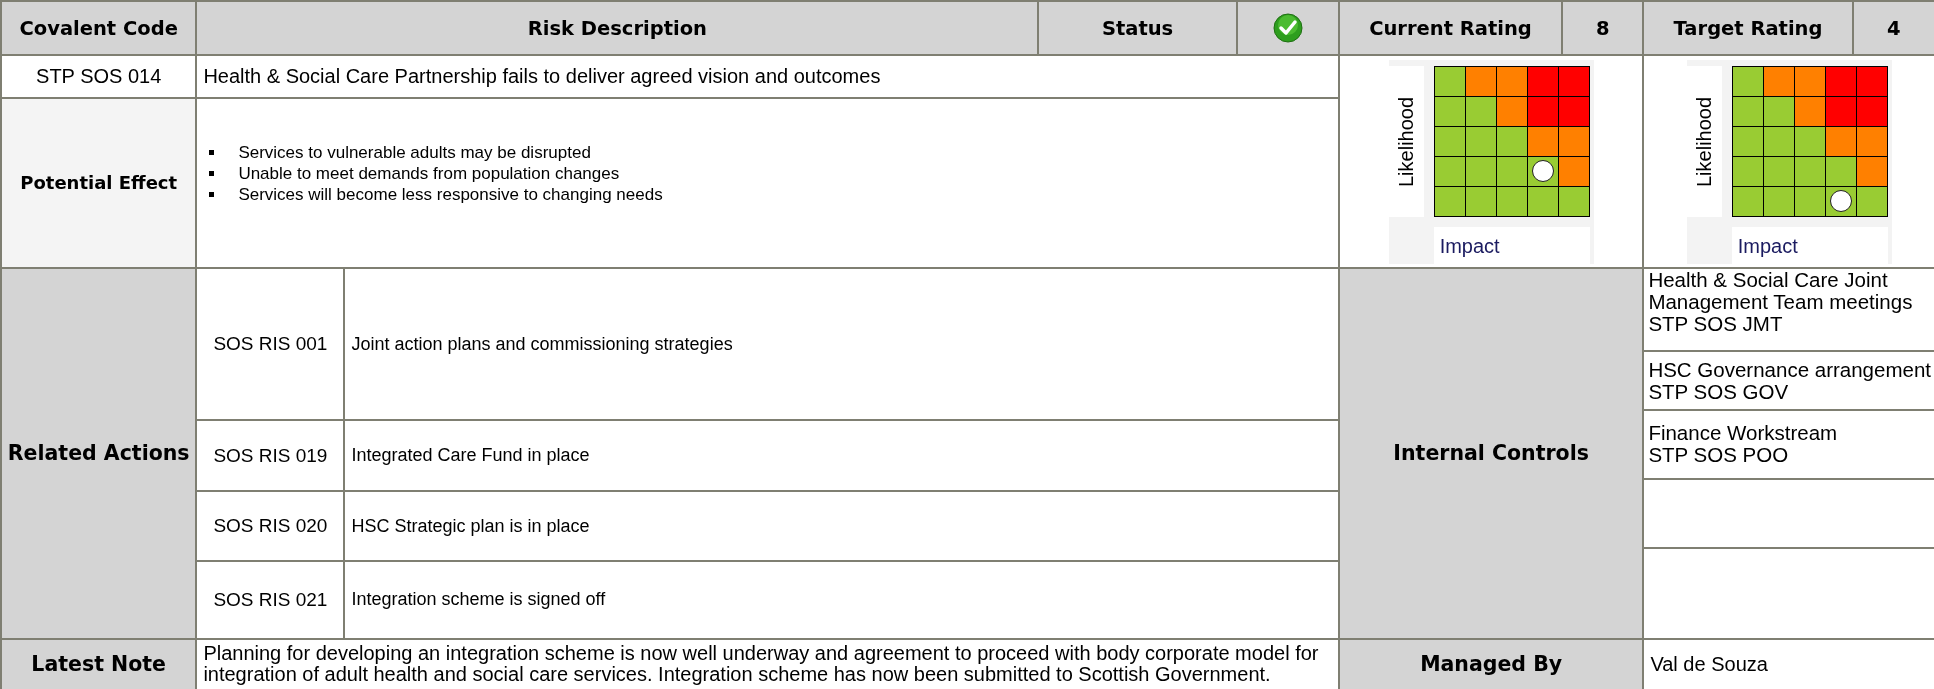  What do you see at coordinates (270, 344) in the screenshot?
I see `action-code: SOS RIS 001` at bounding box center [270, 344].